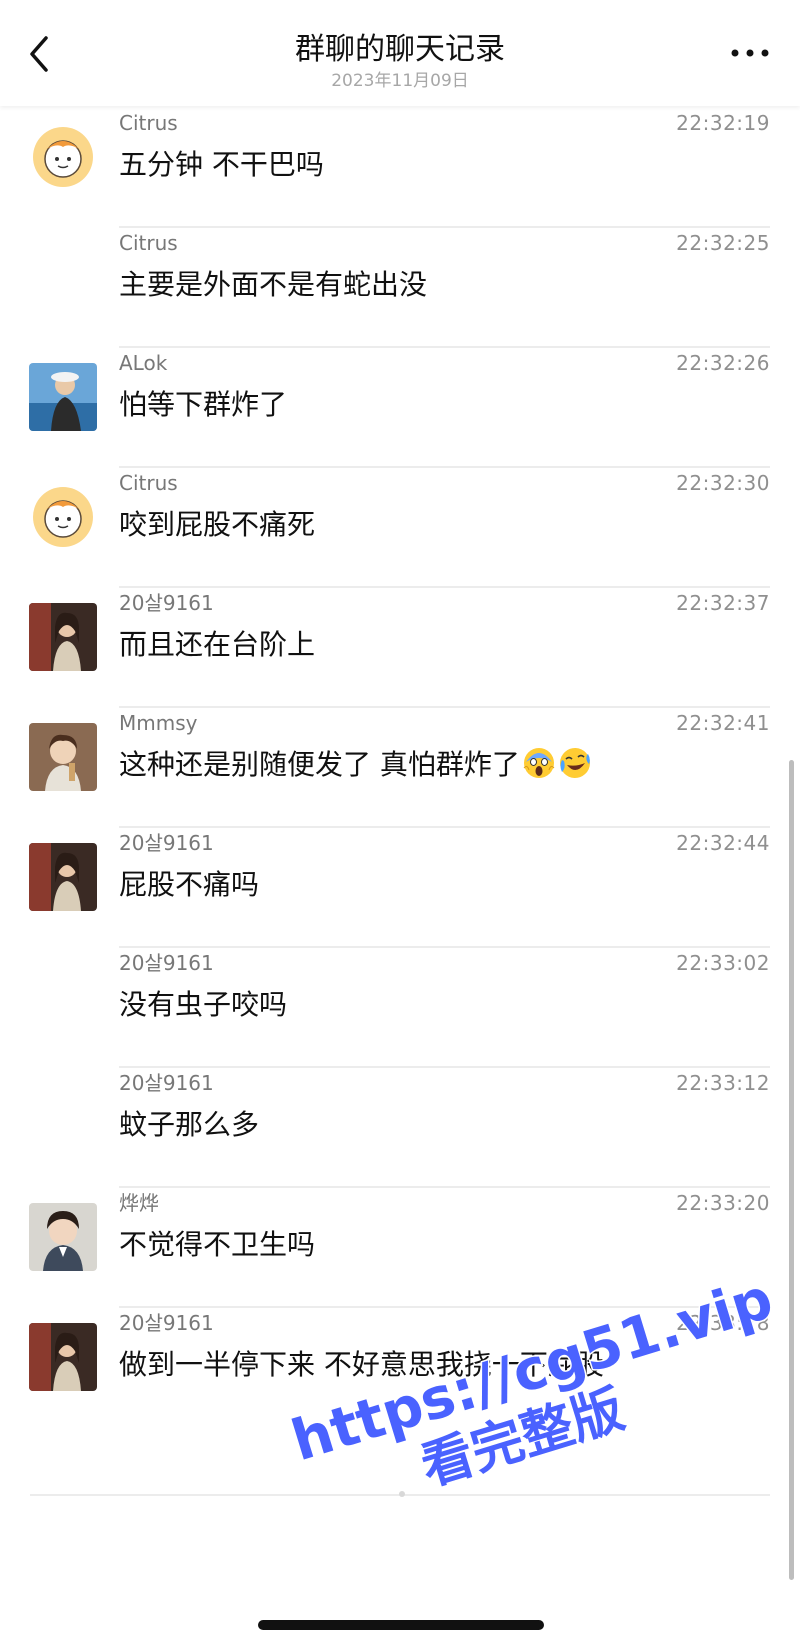  I want to click on message-time: 22:32:25, so click(723, 243).